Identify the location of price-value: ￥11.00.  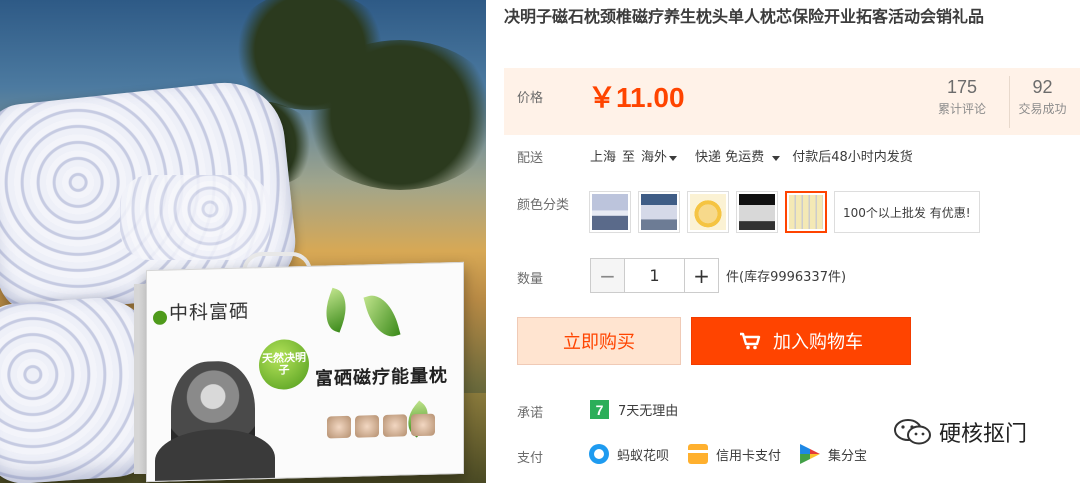
(636, 97).